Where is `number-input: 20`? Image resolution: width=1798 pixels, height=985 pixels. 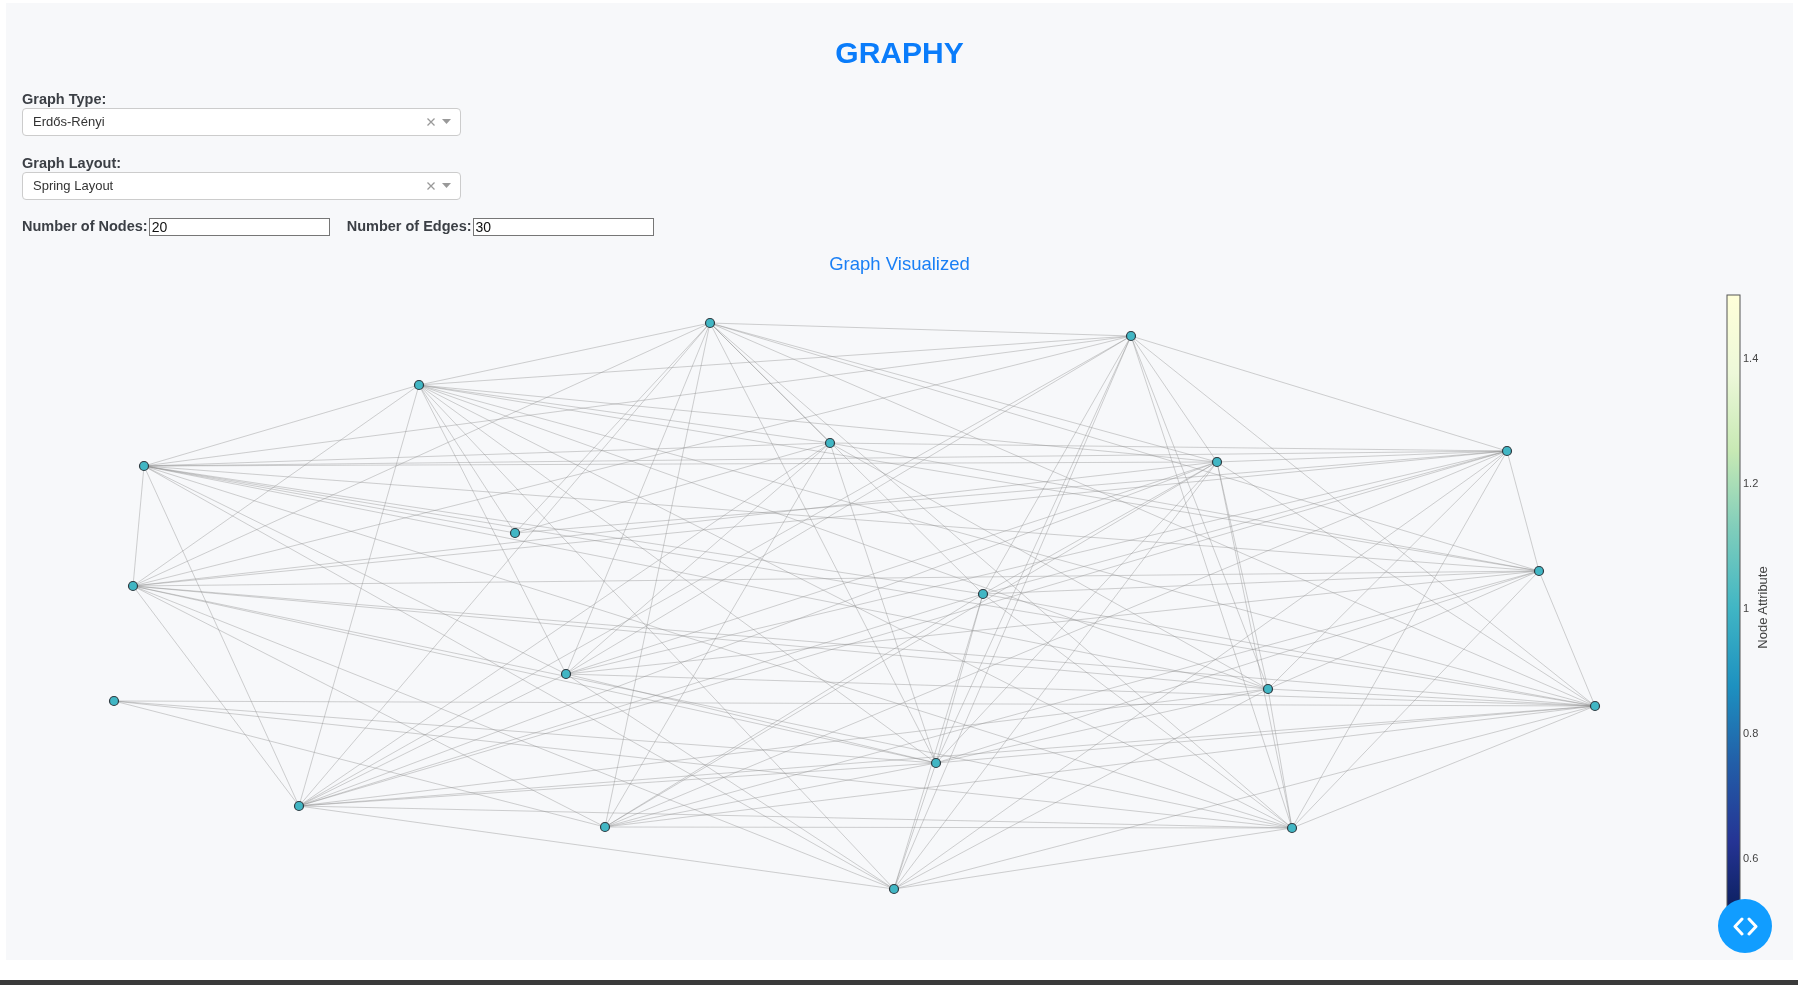 number-input: 20 is located at coordinates (239, 226).